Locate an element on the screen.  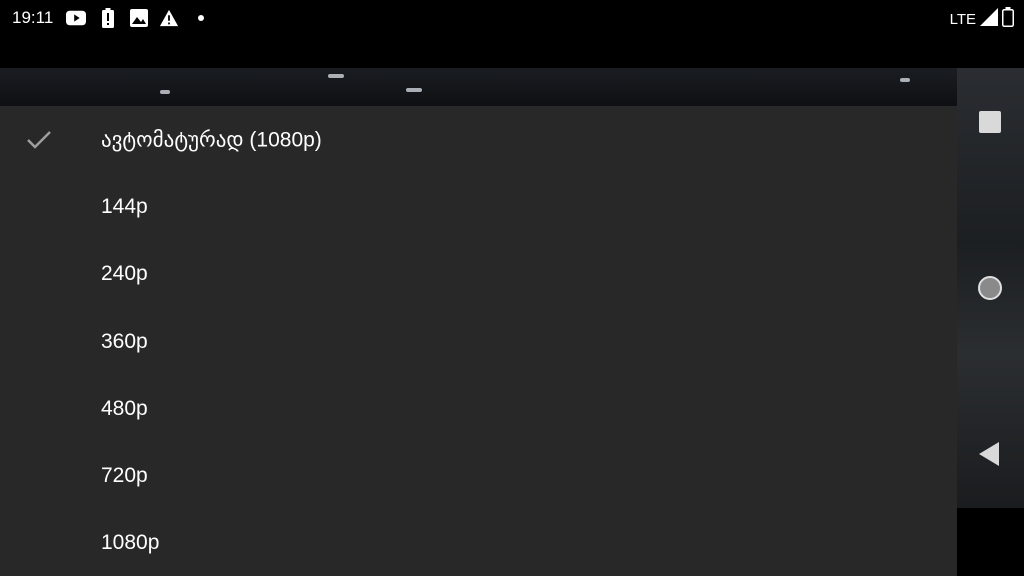
status-right-group: LTE is located at coordinates (982, 19).